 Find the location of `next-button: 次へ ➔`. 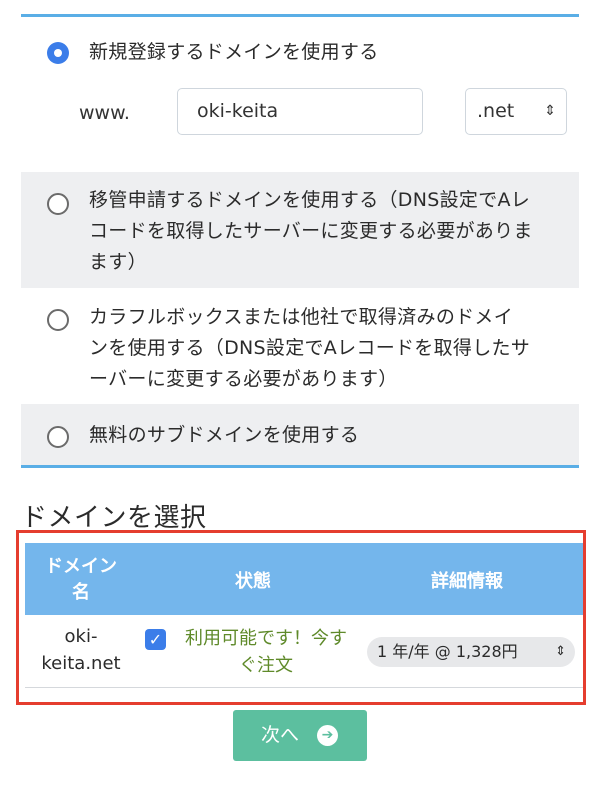

next-button: 次へ ➔ is located at coordinates (300, 735).